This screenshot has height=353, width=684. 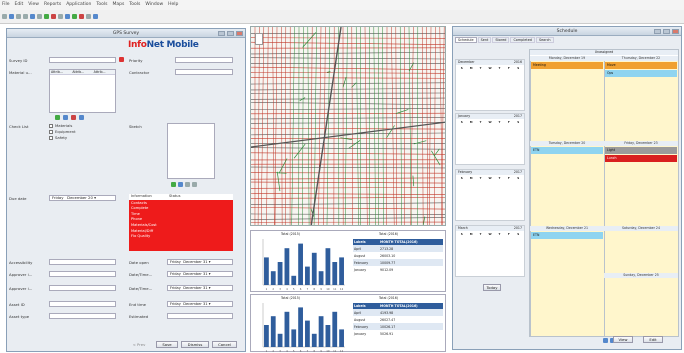 I want to click on info-item: Flo Quality, so click(x=181, y=237).